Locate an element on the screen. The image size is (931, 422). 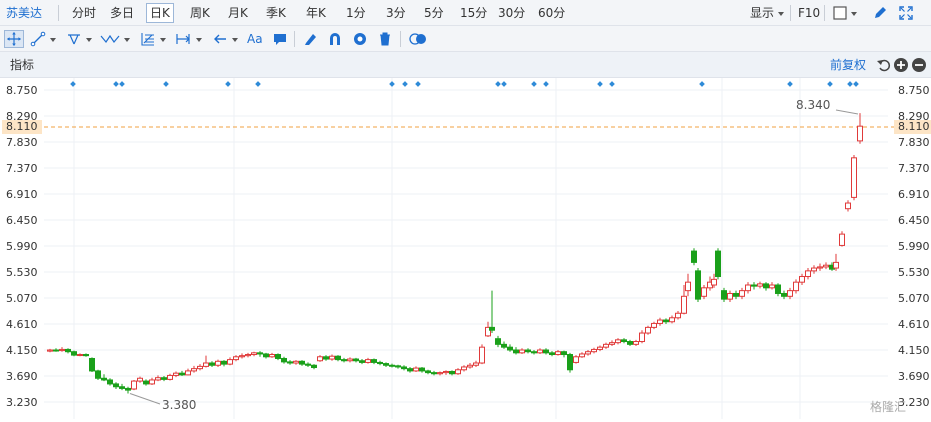
overlay-toggle-icon is located at coordinates (418, 39).